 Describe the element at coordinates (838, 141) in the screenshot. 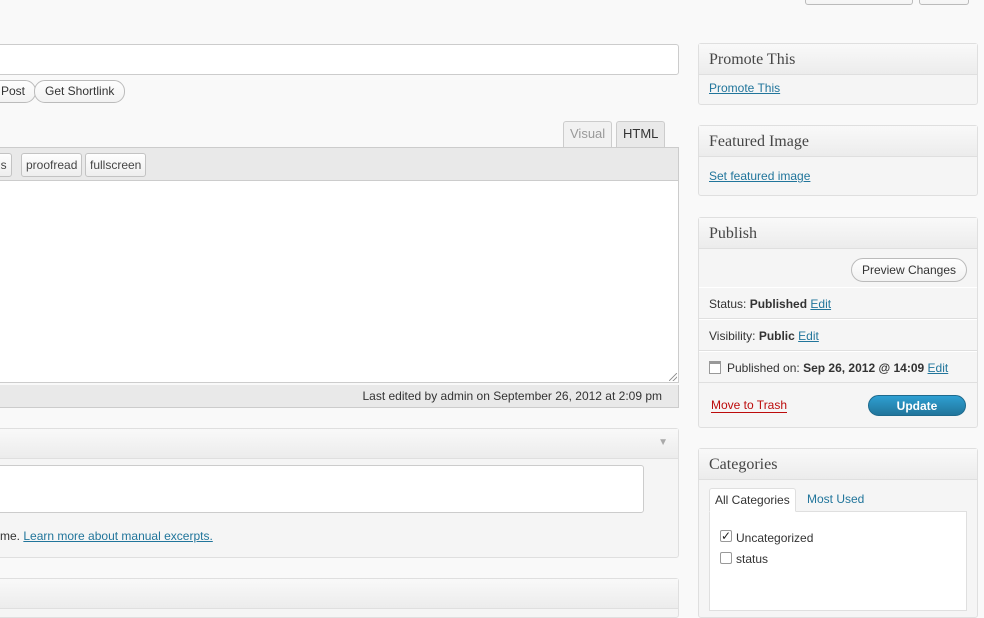

I see `featured-image-title: Featured Image` at that location.